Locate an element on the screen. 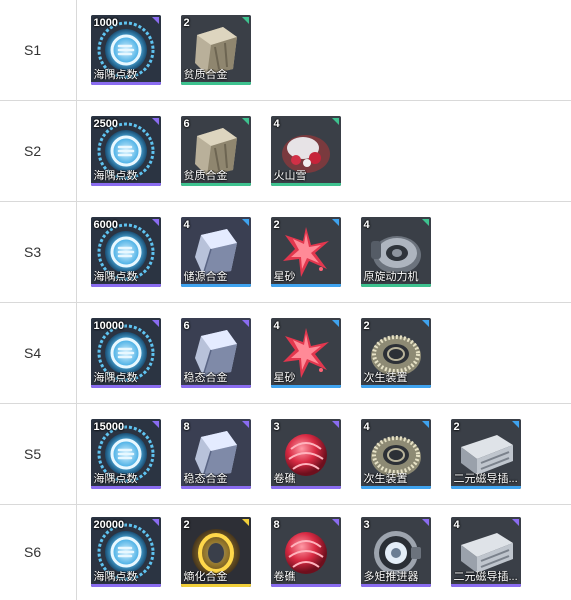  reward-item: 6000 海隅点数 is located at coordinates (125, 251).